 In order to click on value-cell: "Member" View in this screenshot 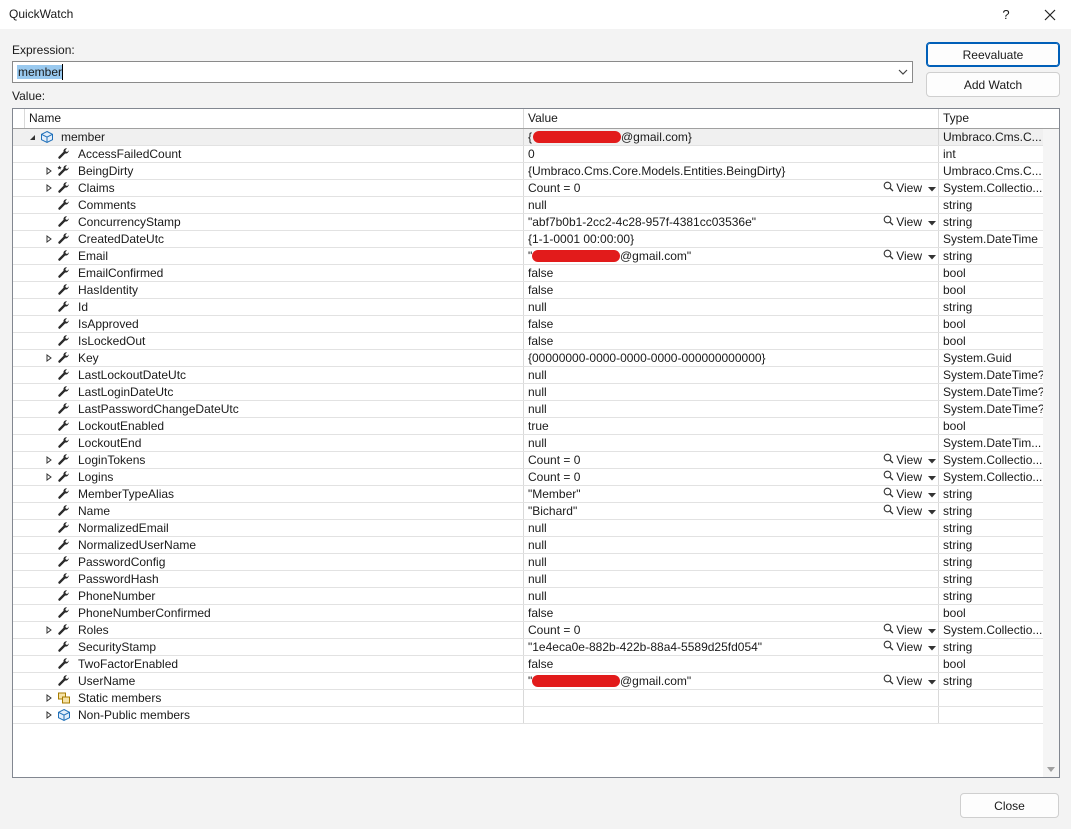, I will do `click(731, 494)`.